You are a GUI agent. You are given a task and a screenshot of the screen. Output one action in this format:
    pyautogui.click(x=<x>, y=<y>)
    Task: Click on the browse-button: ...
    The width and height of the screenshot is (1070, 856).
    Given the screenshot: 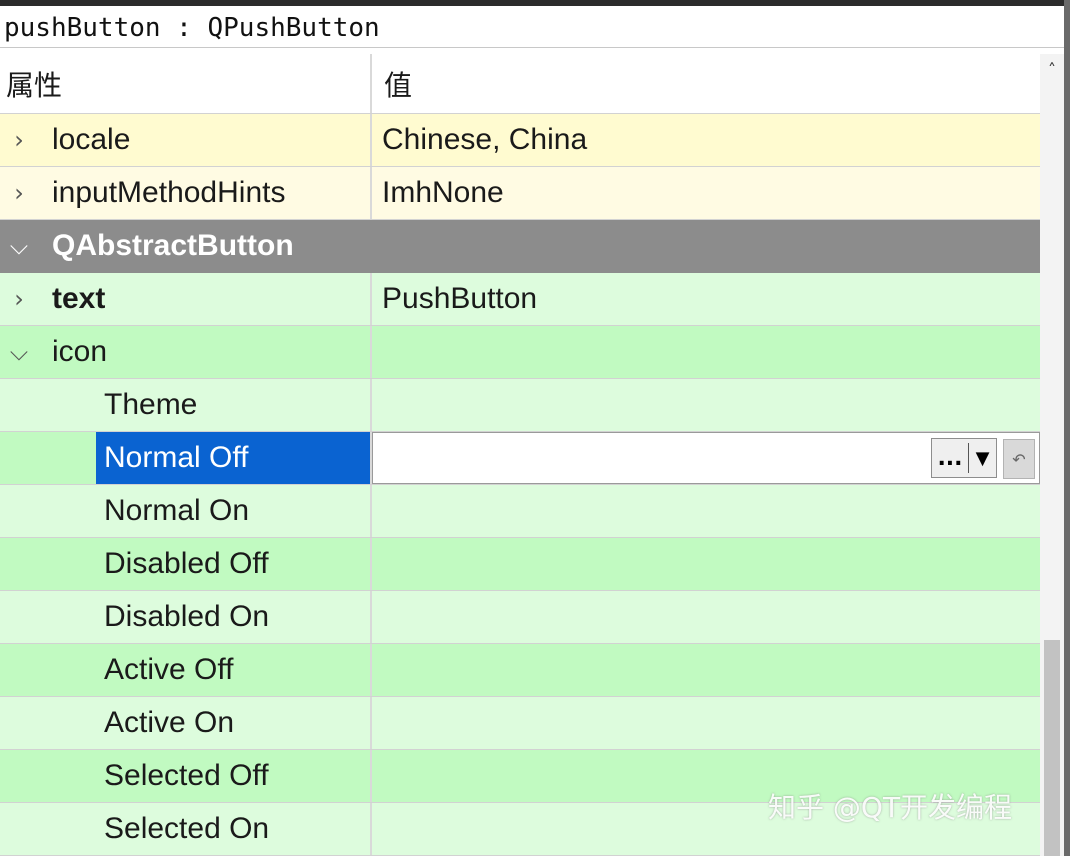 What is the action you would take?
    pyautogui.click(x=950, y=458)
    